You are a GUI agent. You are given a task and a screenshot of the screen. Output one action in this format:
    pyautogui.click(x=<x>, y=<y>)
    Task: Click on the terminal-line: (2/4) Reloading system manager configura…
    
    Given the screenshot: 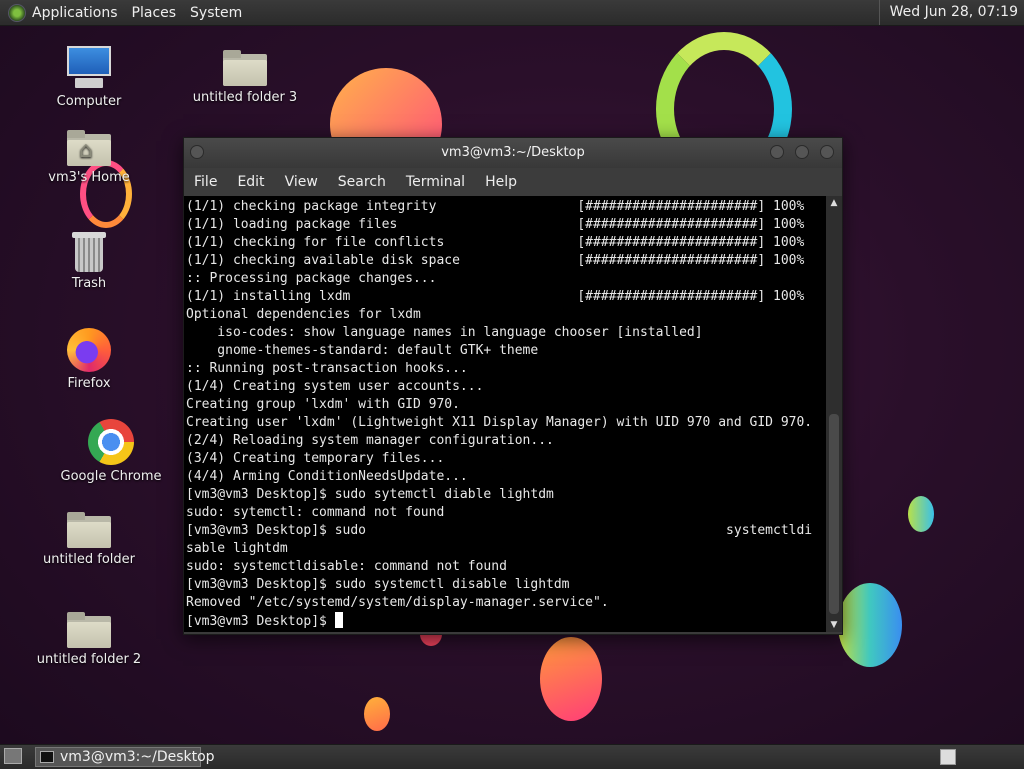 What is the action you would take?
    pyautogui.click(x=370, y=440)
    